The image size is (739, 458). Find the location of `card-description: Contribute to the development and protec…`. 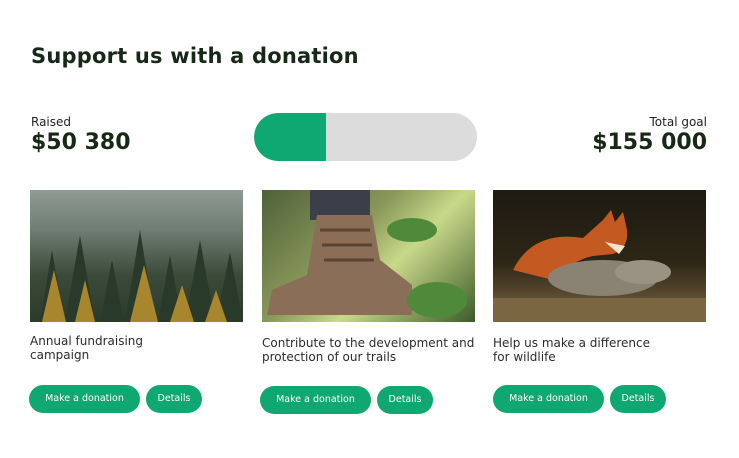

card-description: Contribute to the development and protec… is located at coordinates (368, 350).